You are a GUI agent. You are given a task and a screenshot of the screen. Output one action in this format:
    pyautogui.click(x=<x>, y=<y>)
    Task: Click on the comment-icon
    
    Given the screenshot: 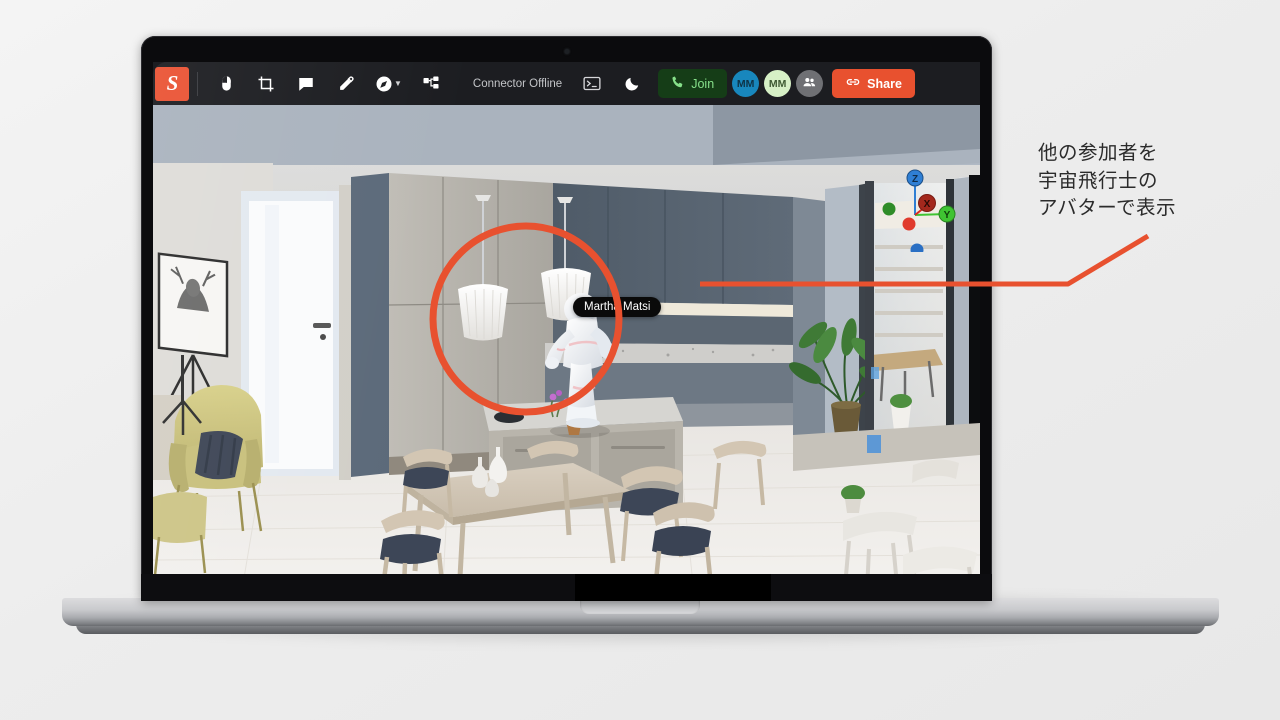 What is the action you would take?
    pyautogui.click(x=306, y=84)
    